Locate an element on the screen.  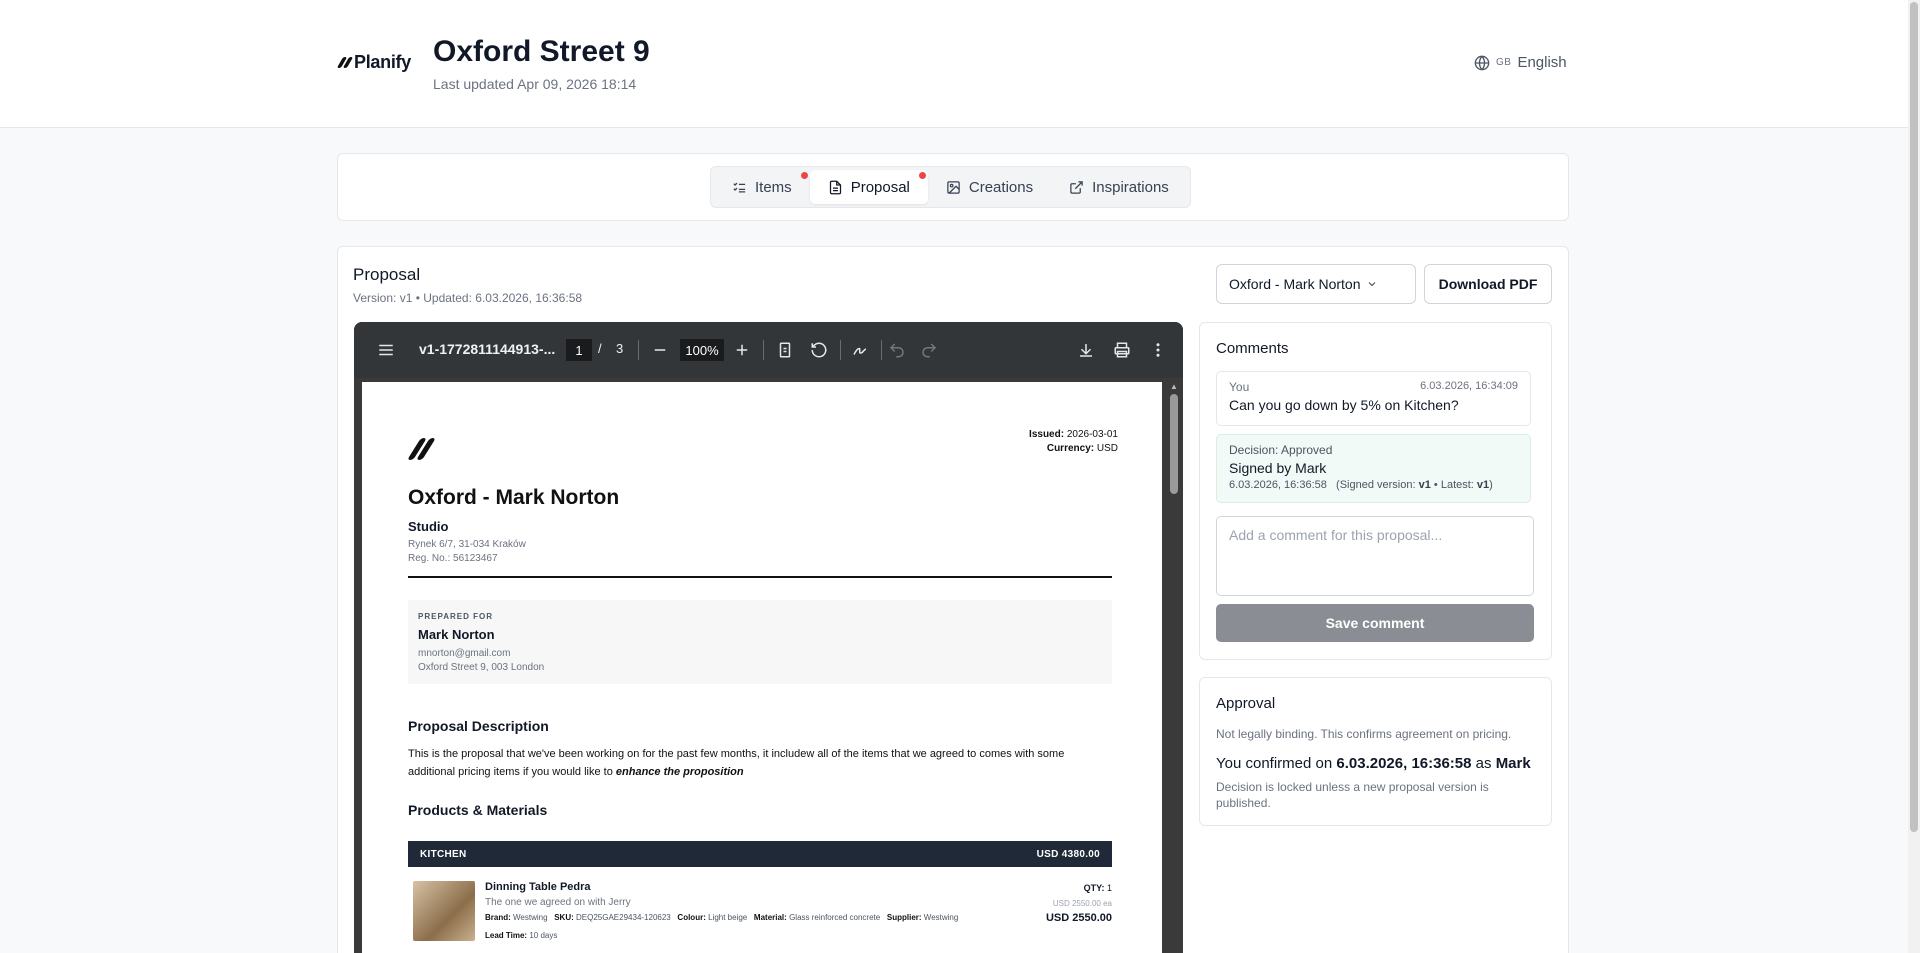
product-lead-time: Lead Time: 10 days is located at coordinates (521, 935).